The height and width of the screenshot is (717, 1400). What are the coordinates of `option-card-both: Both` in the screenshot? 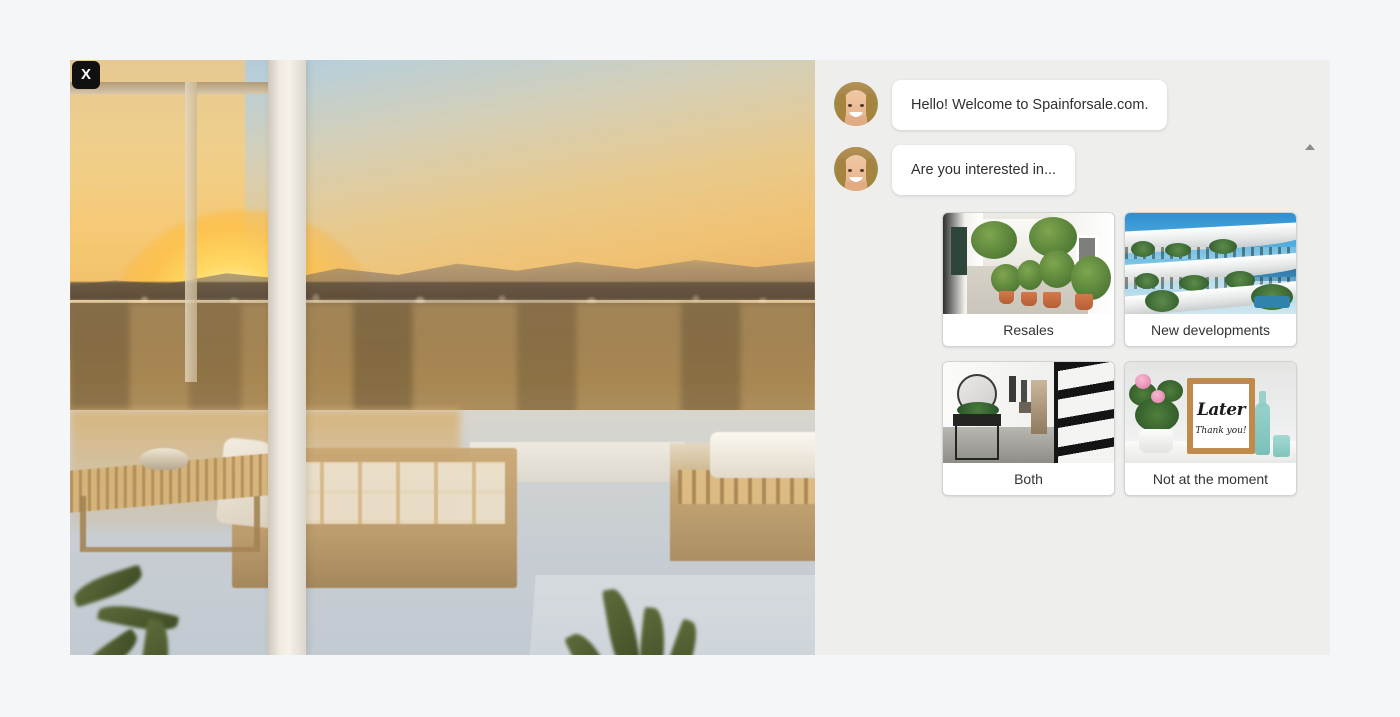 It's located at (1028, 428).